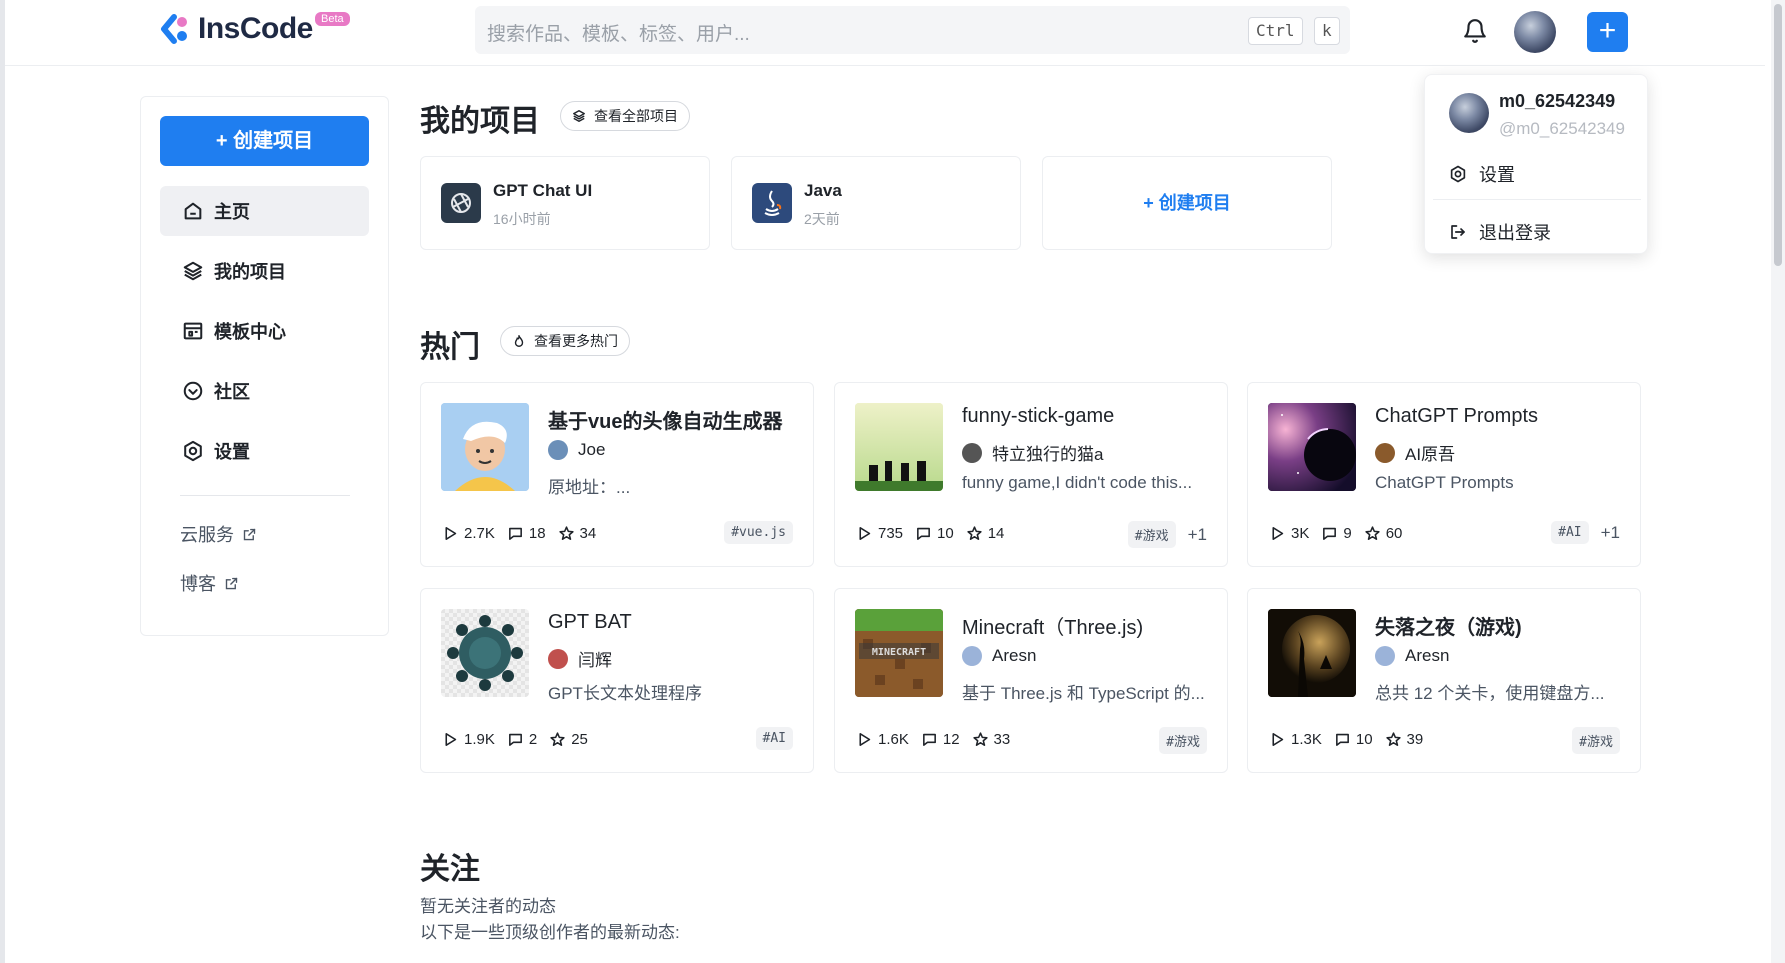  Describe the element at coordinates (1048, 454) in the screenshot. I see `author-name: 特立独行的猫a` at that location.